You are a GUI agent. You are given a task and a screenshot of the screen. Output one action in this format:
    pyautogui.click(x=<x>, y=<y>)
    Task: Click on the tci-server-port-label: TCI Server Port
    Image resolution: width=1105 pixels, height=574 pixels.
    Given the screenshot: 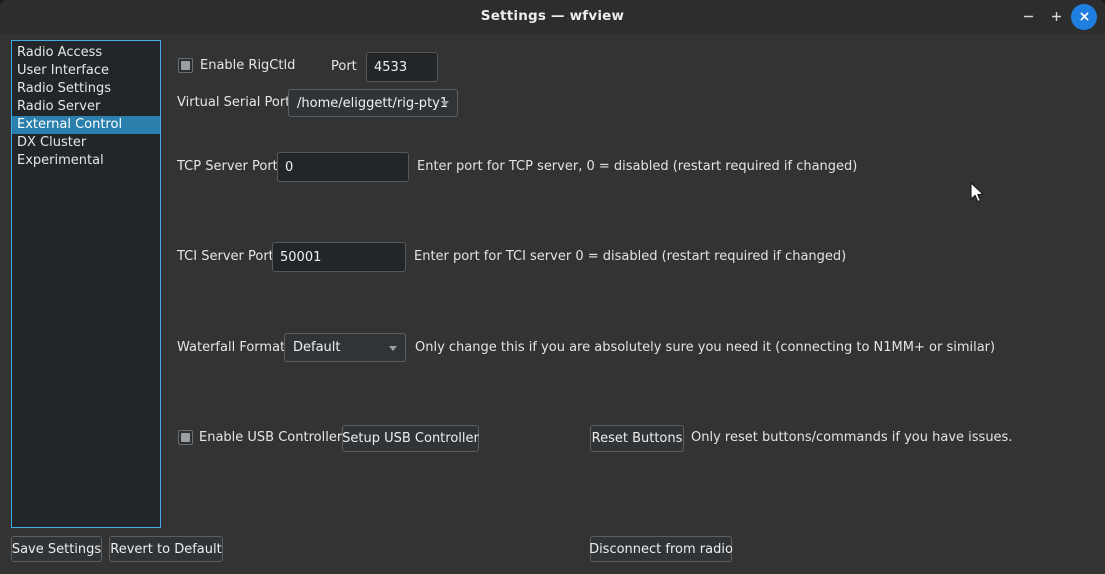 What is the action you would take?
    pyautogui.click(x=225, y=256)
    